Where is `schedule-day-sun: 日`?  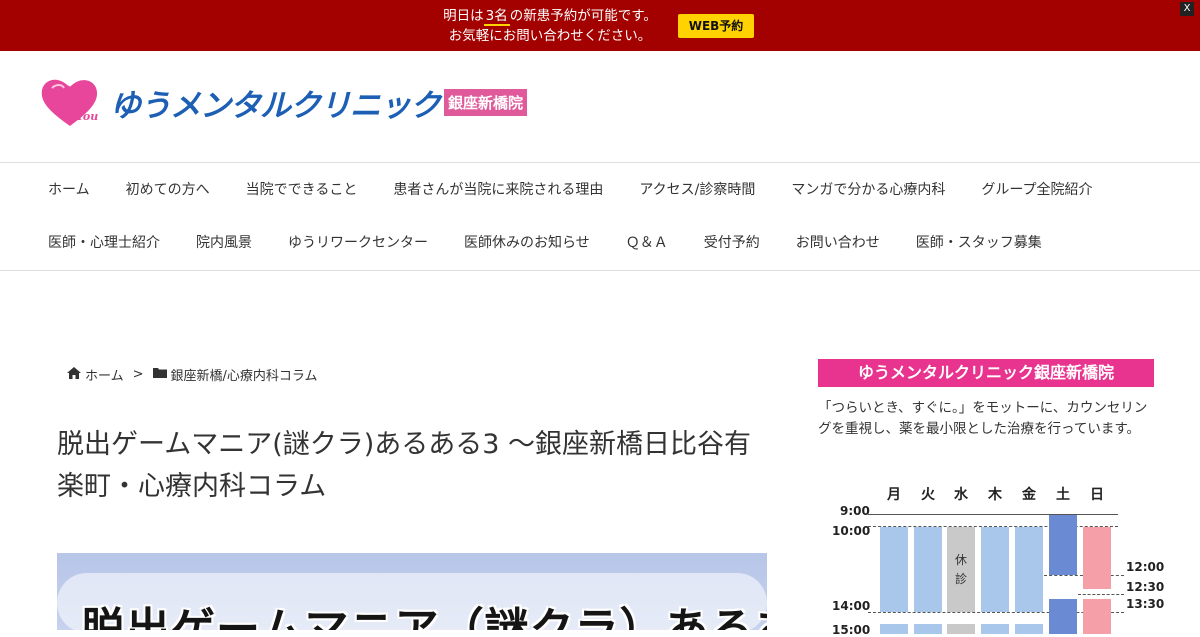
schedule-day-sun: 日 is located at coordinates (1097, 495).